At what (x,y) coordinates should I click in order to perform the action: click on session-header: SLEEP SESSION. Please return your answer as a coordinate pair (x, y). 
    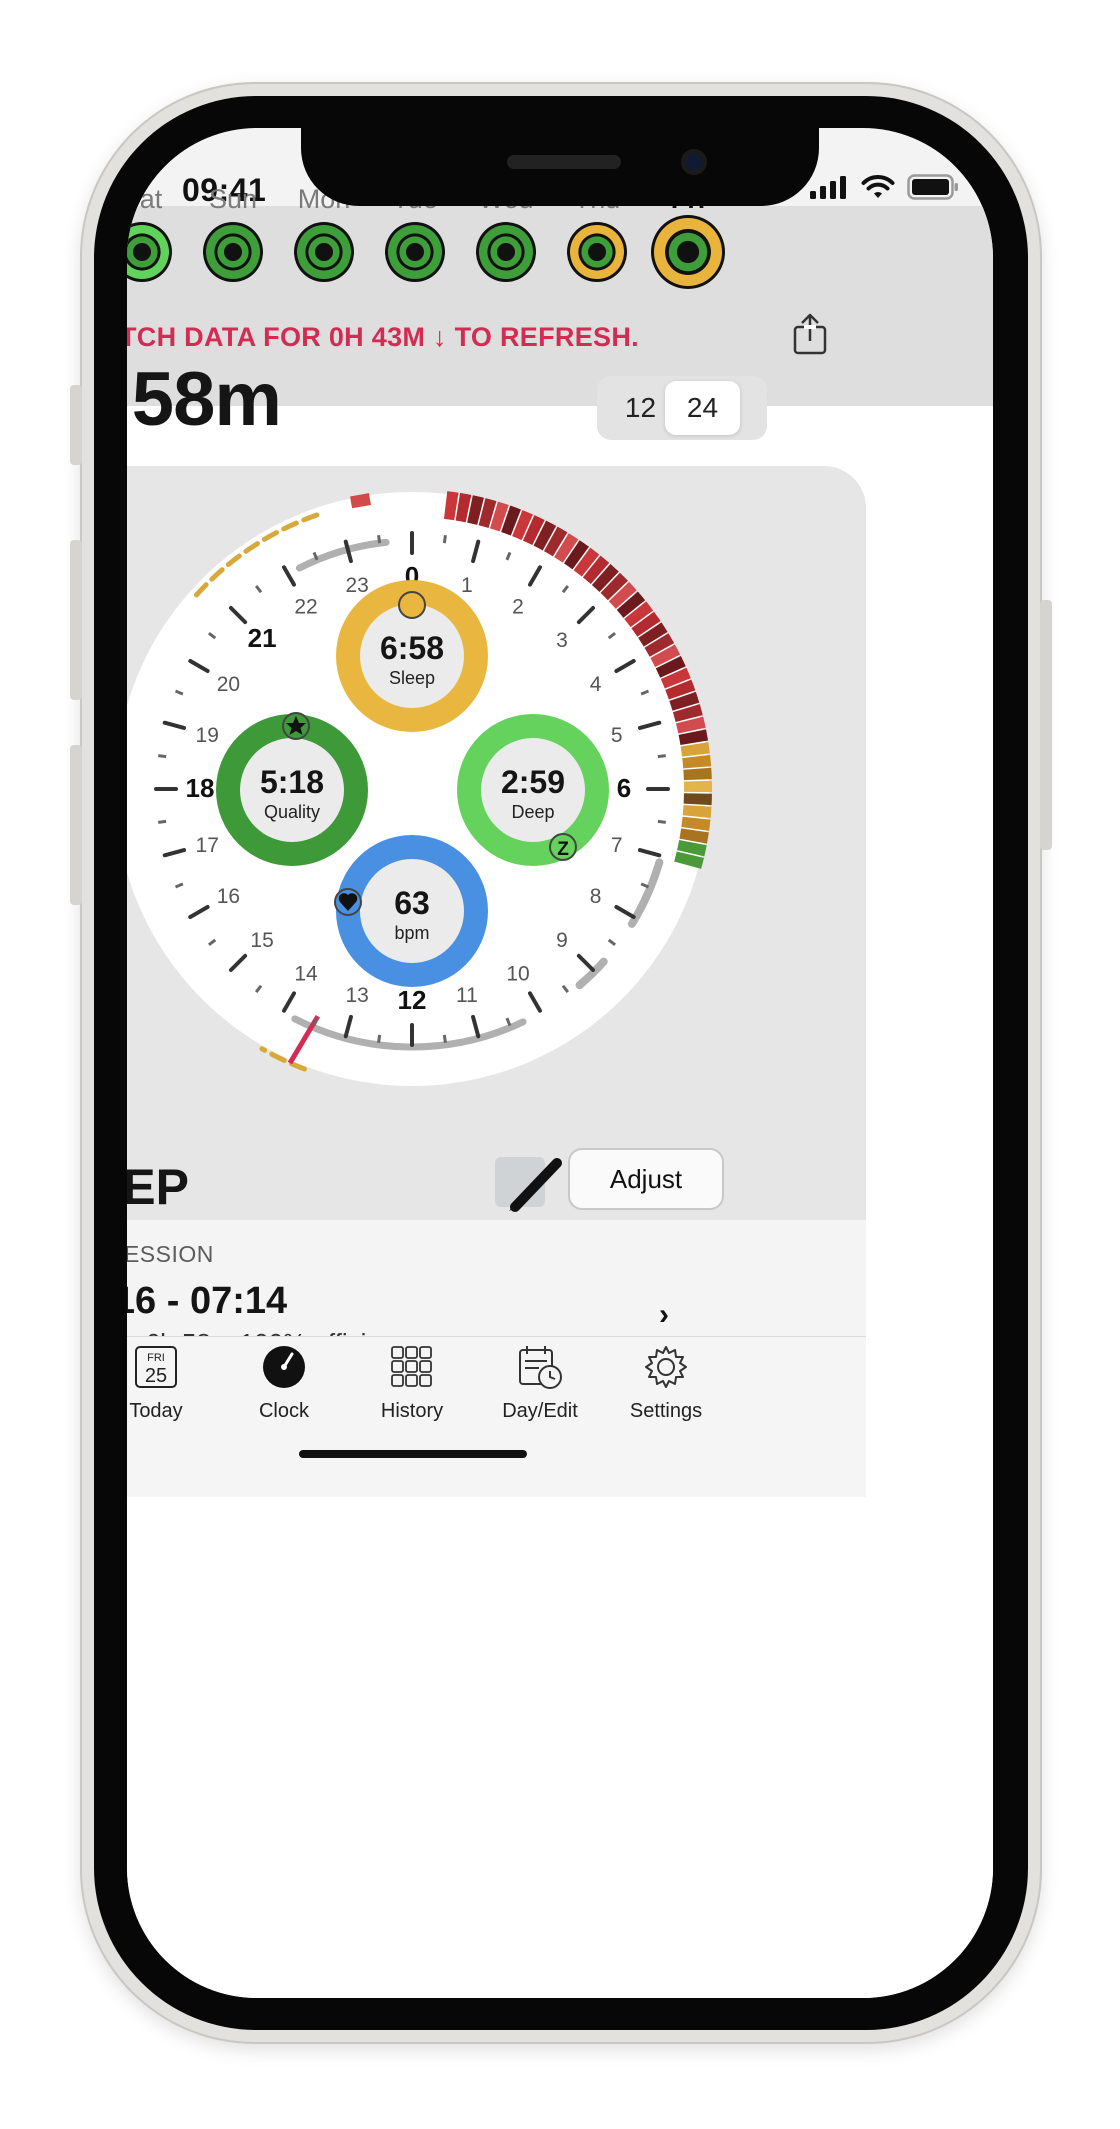
    Looking at the image, I should click on (170, 1254).